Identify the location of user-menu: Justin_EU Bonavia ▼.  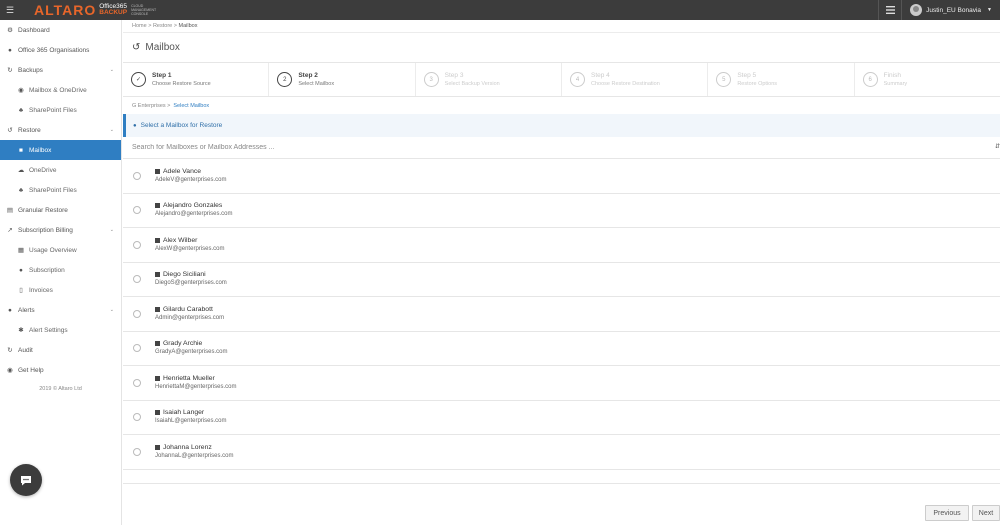
(951, 10).